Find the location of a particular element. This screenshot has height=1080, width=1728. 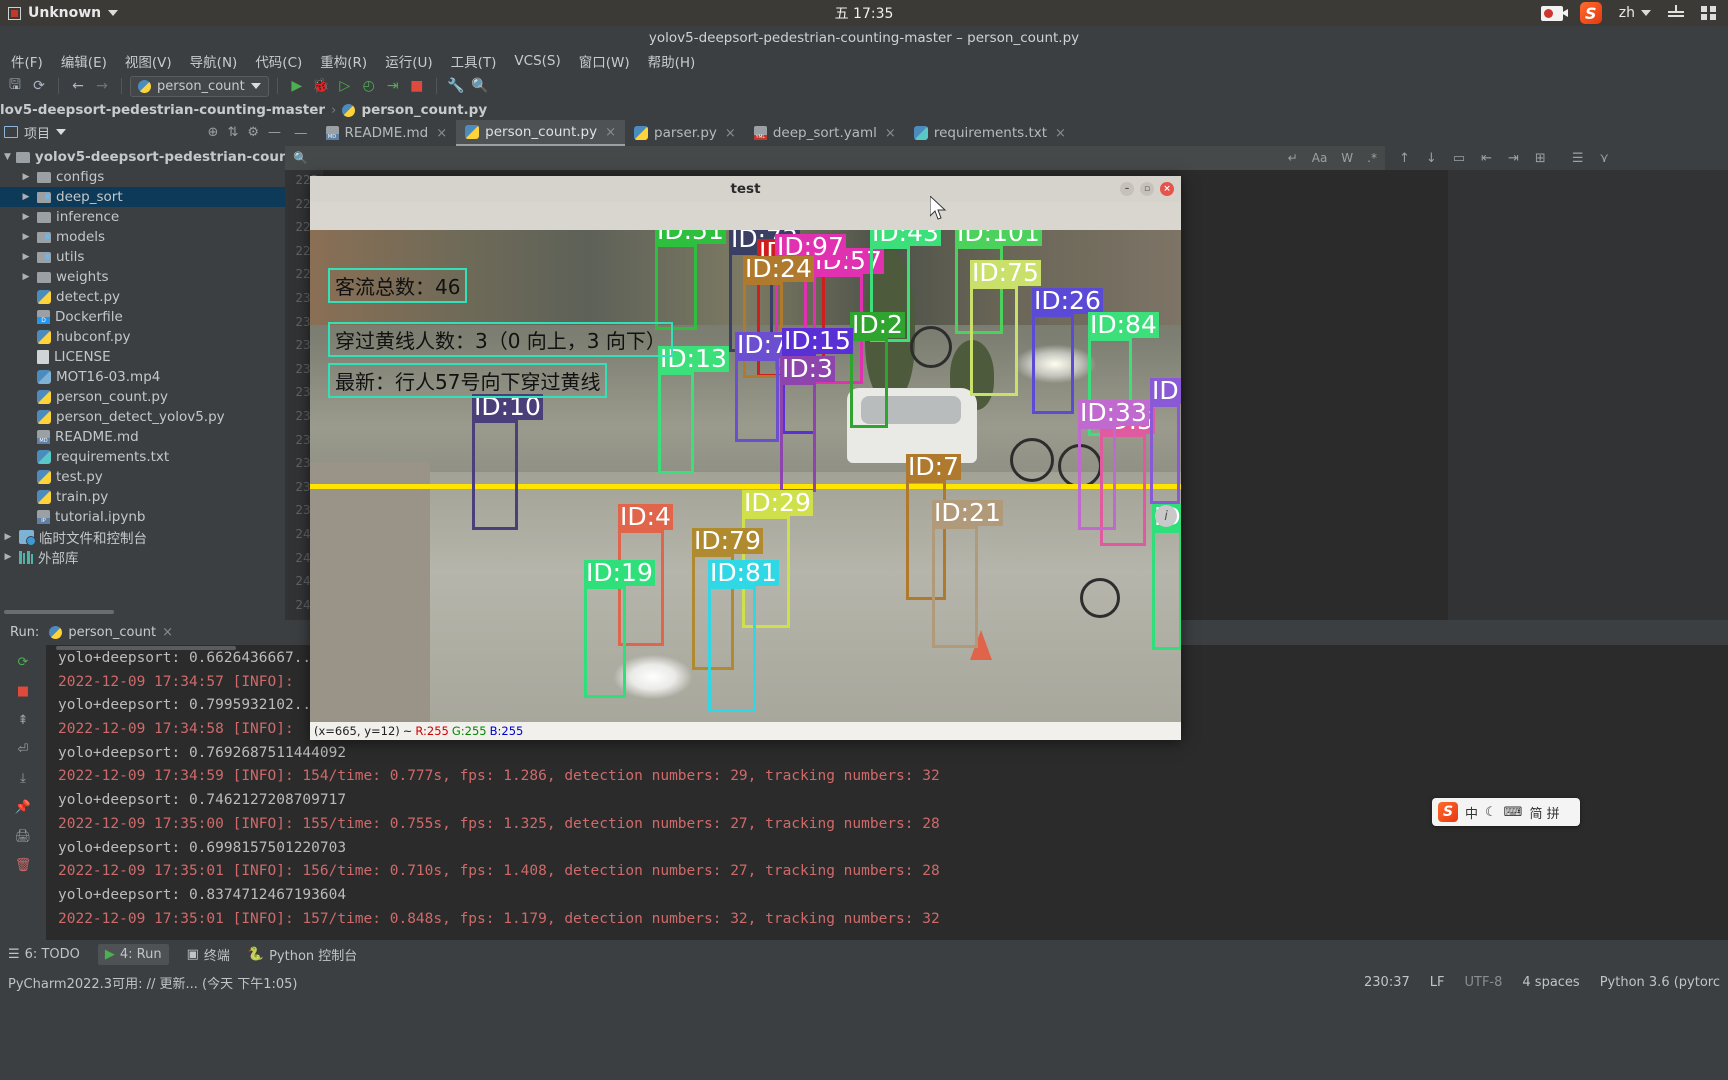

screen-recorder-icon is located at coordinates (1554, 13).